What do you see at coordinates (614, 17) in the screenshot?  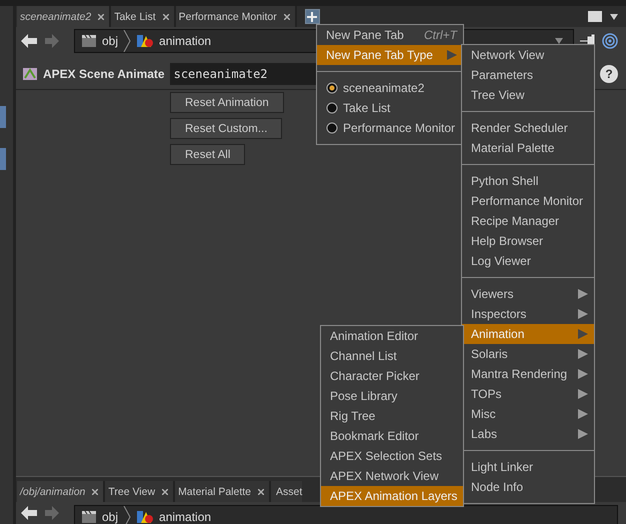 I see `caret-icon` at bounding box center [614, 17].